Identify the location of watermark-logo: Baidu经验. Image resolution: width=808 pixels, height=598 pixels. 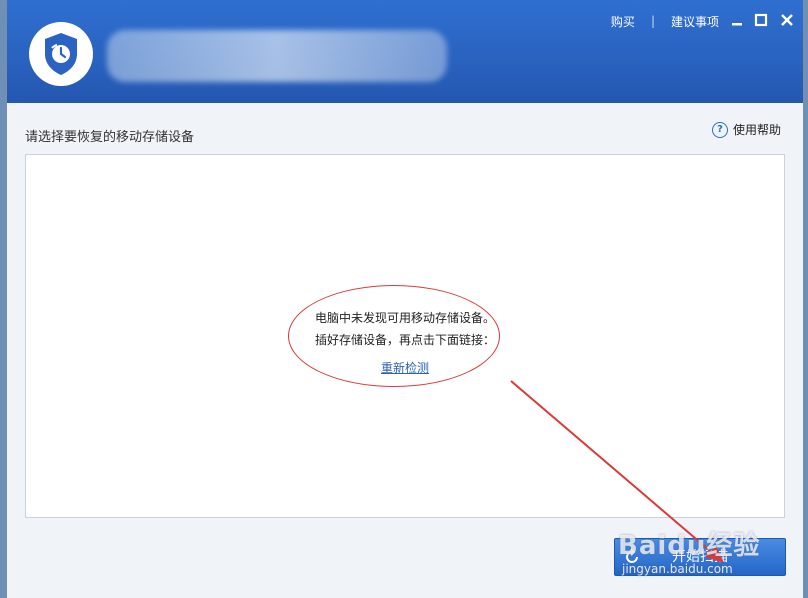
(689, 546).